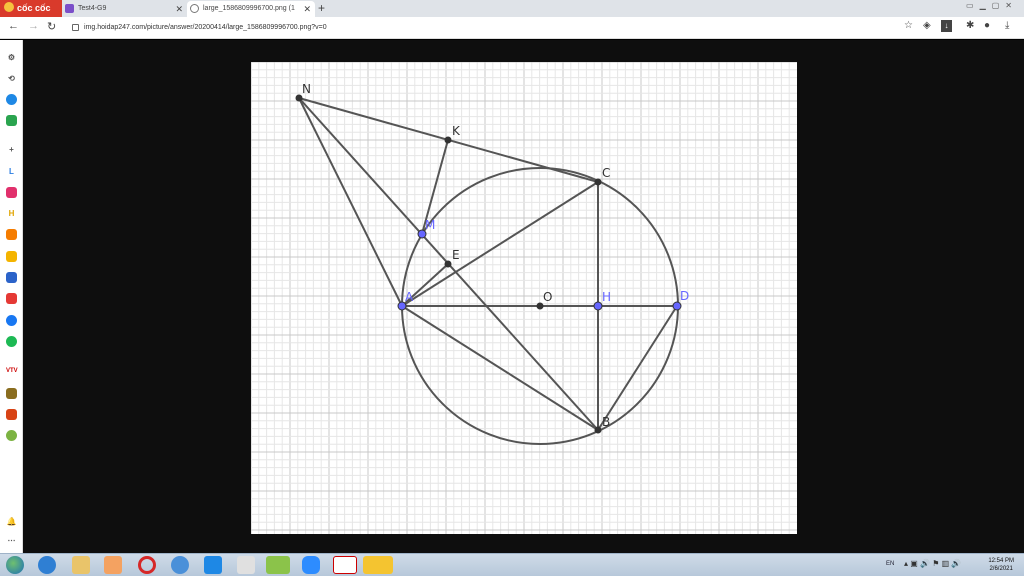 This screenshot has height=576, width=1024. Describe the element at coordinates (11, 149) in the screenshot. I see `add-icon: +` at that location.